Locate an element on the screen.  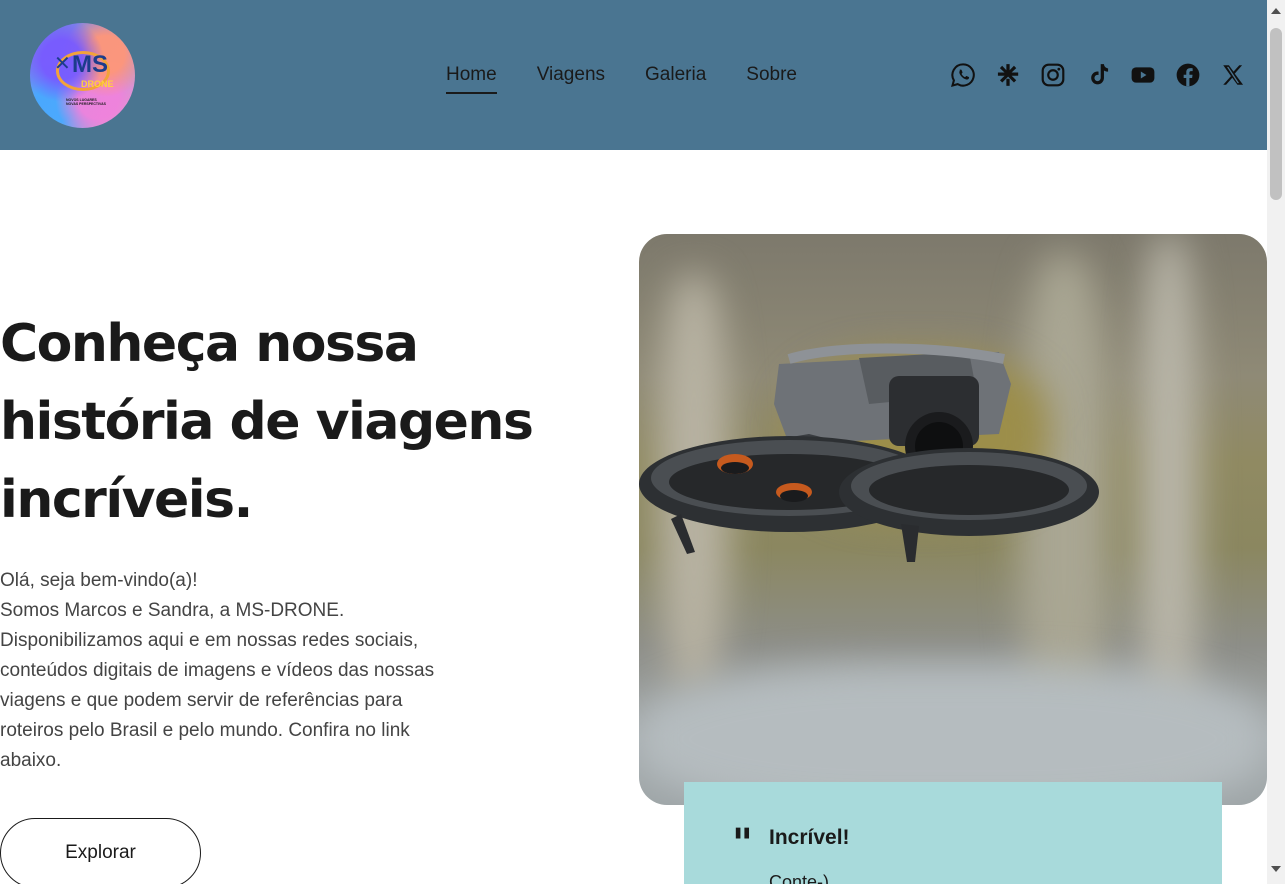
social-links is located at coordinates (1098, 75).